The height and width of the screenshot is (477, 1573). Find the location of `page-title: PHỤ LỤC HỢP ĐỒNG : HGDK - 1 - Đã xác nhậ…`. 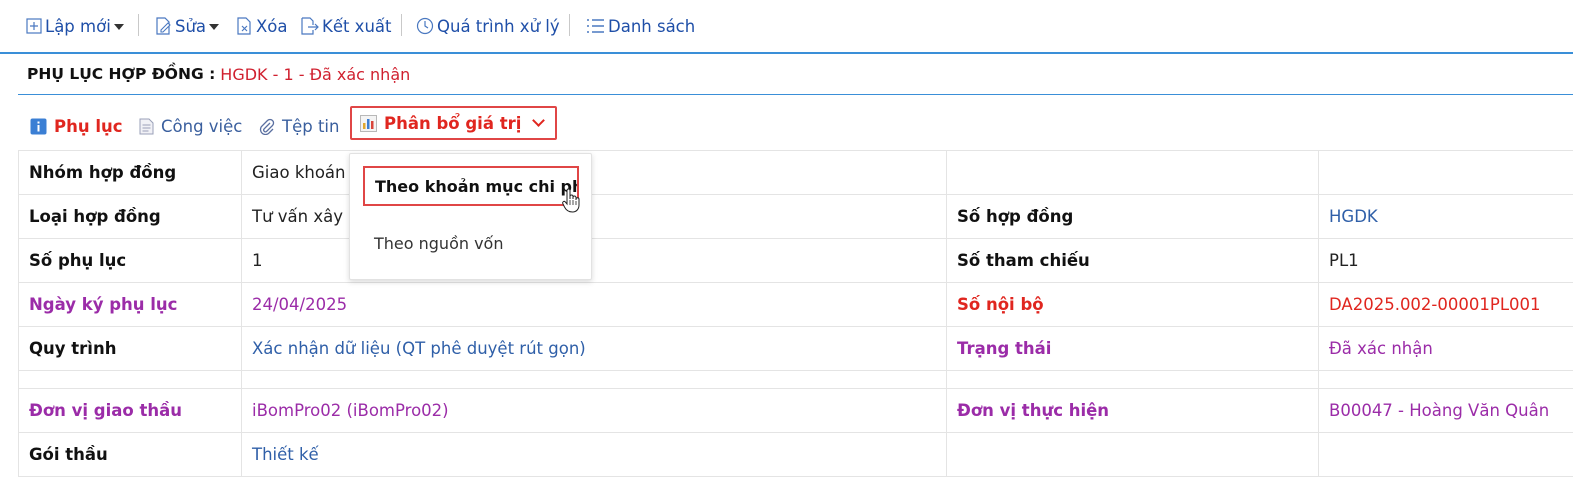

page-title: PHỤ LỤC HỢP ĐỒNG : HGDK - 1 - Đã xác nhậ… is located at coordinates (795, 74).